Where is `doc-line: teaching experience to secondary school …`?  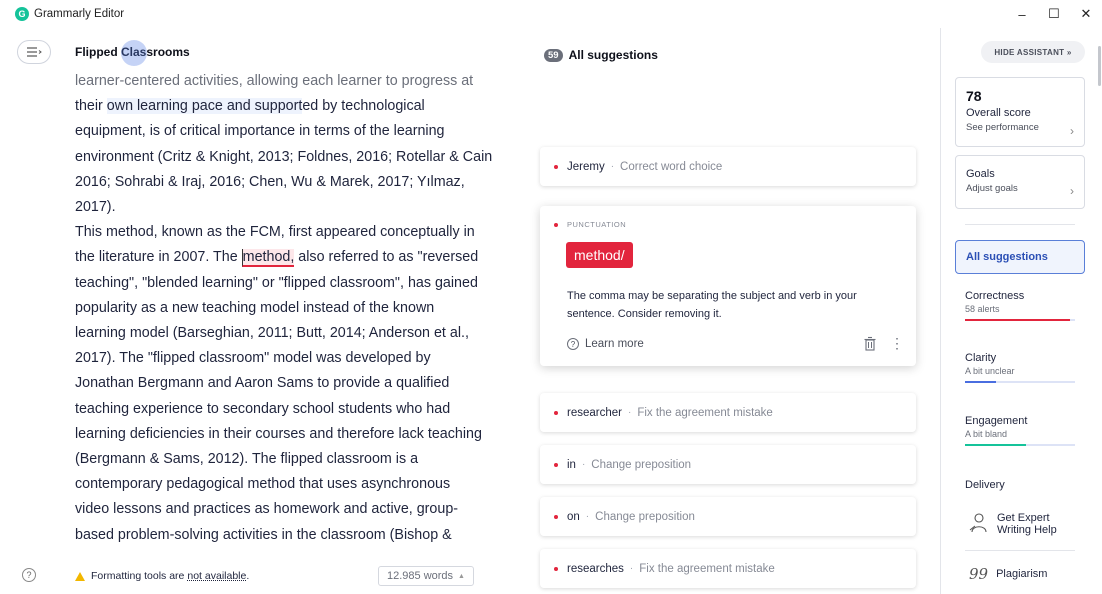
doc-line: teaching experience to secondary school … is located at coordinates (263, 408).